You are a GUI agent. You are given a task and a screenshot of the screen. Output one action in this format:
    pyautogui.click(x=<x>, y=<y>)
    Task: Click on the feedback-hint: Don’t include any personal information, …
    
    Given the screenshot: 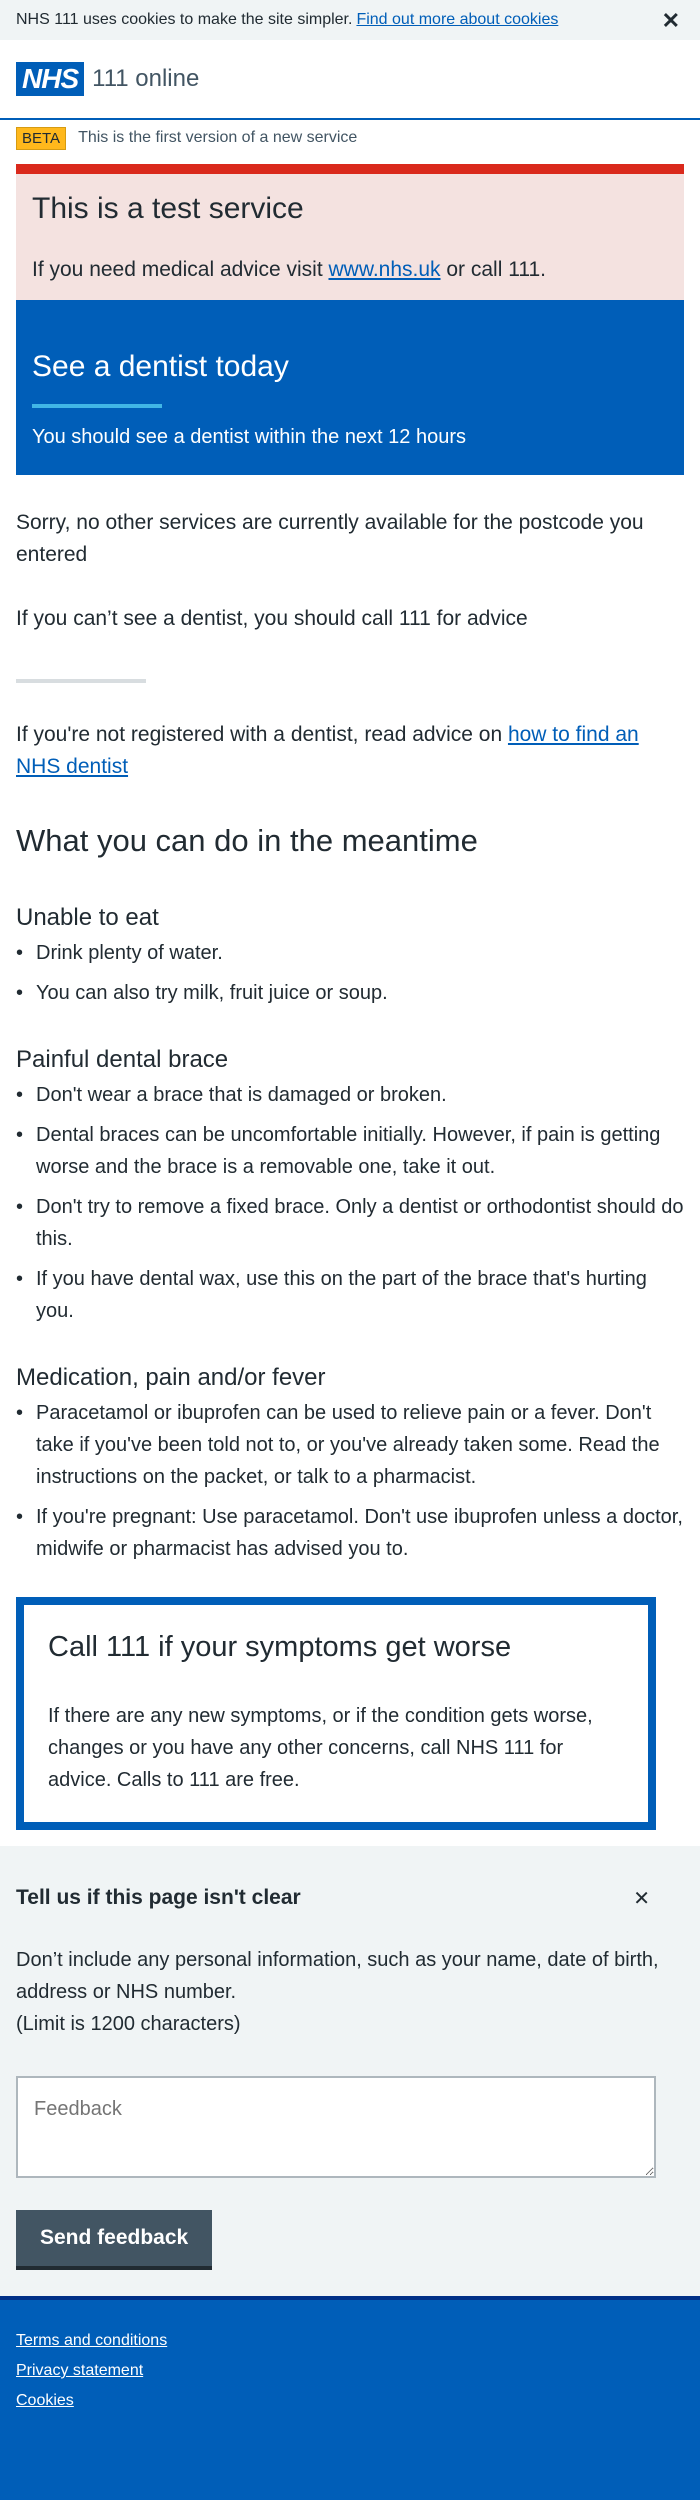 What is the action you would take?
    pyautogui.click(x=350, y=1992)
    